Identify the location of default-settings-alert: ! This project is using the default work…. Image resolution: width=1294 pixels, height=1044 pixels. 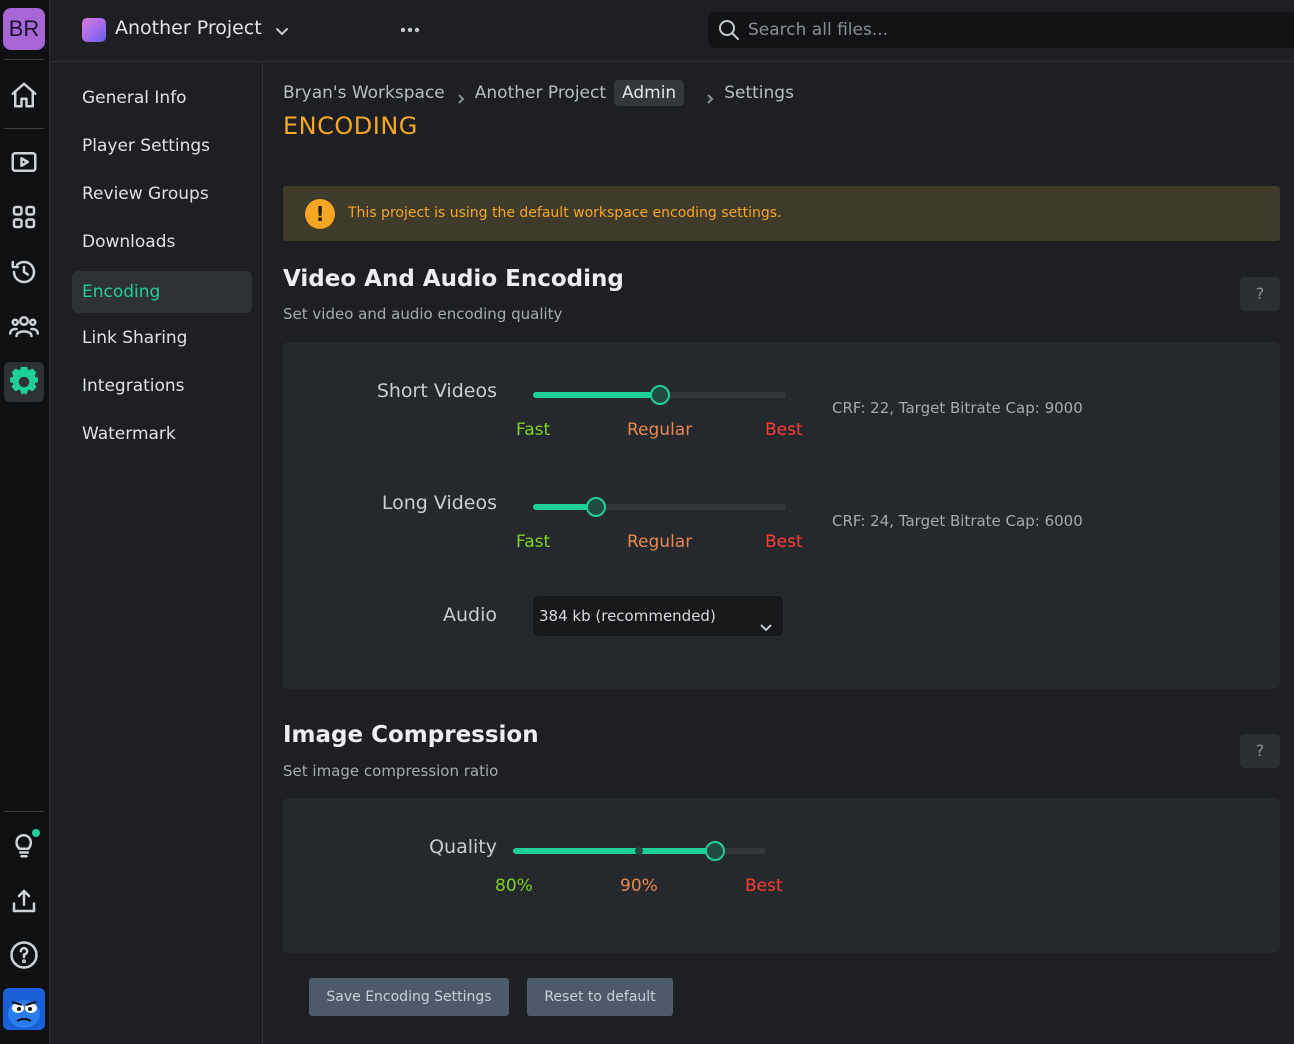
(781, 213).